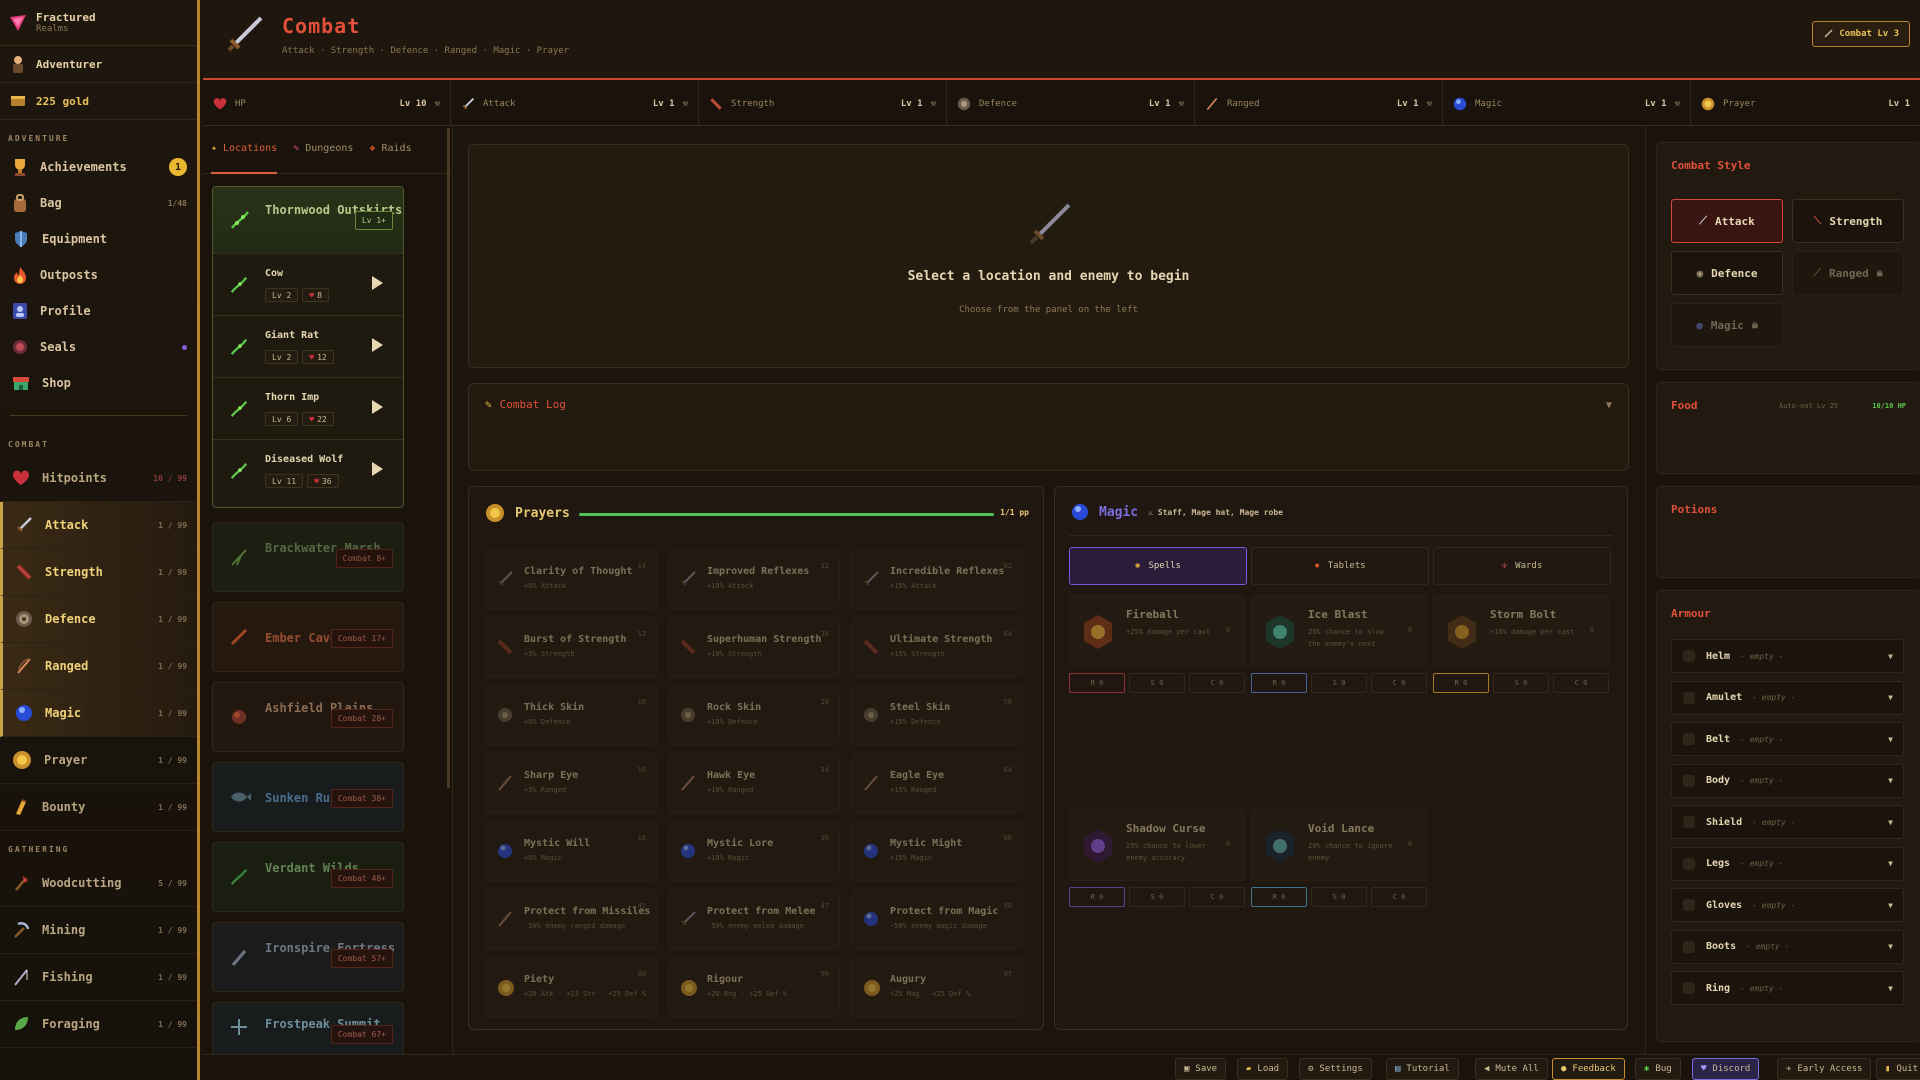 This screenshot has width=1920, height=1080. What do you see at coordinates (1727, 273) in the screenshot?
I see `style-defence-button: ◉ Defence` at bounding box center [1727, 273].